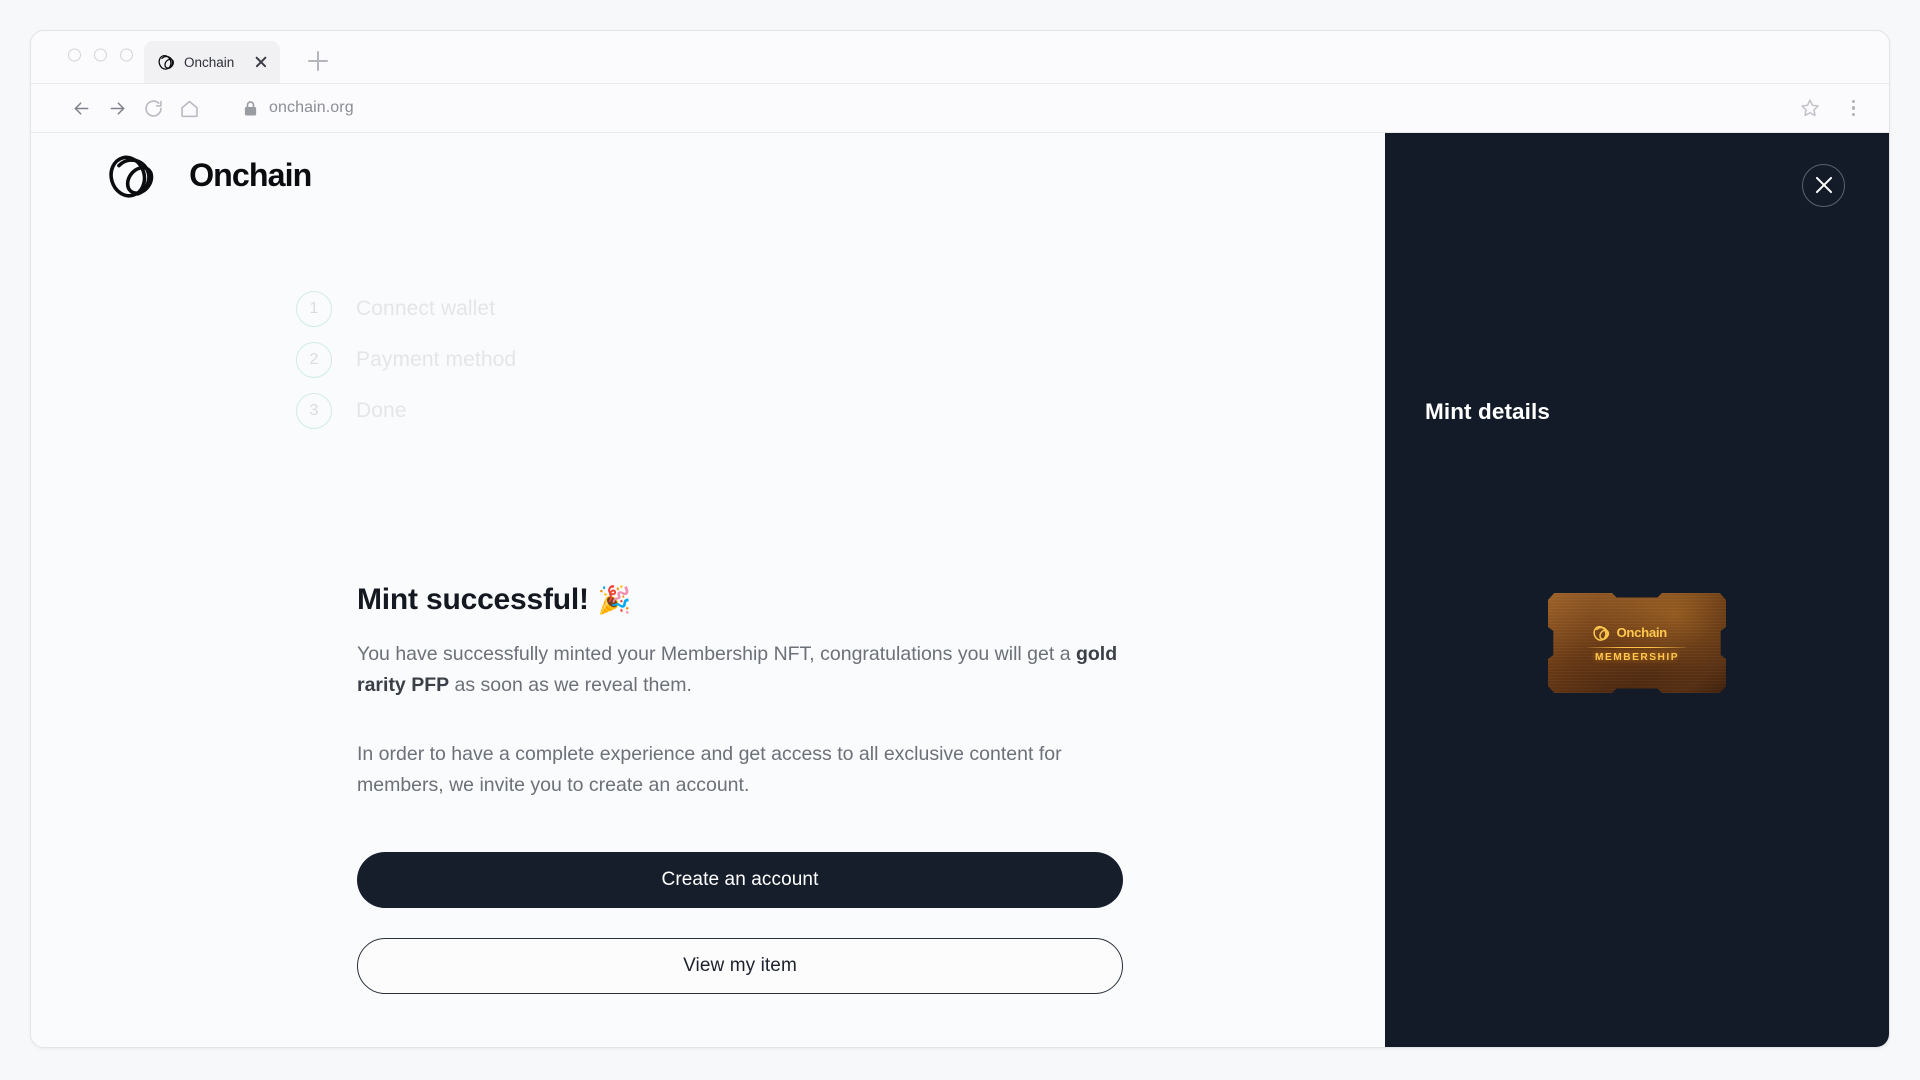 This screenshot has height=1080, width=1920. I want to click on home-icon, so click(189, 108).